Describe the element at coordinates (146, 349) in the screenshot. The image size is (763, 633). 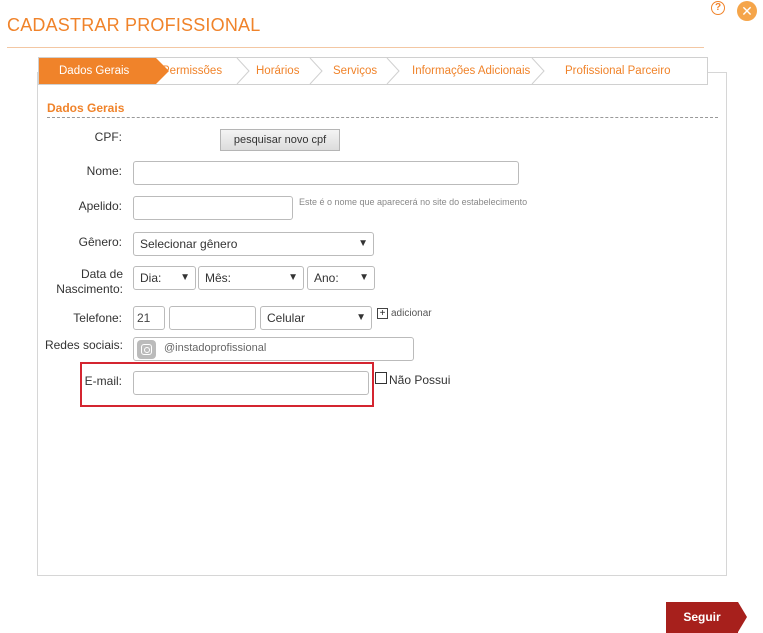
I see `instagram-icon` at that location.